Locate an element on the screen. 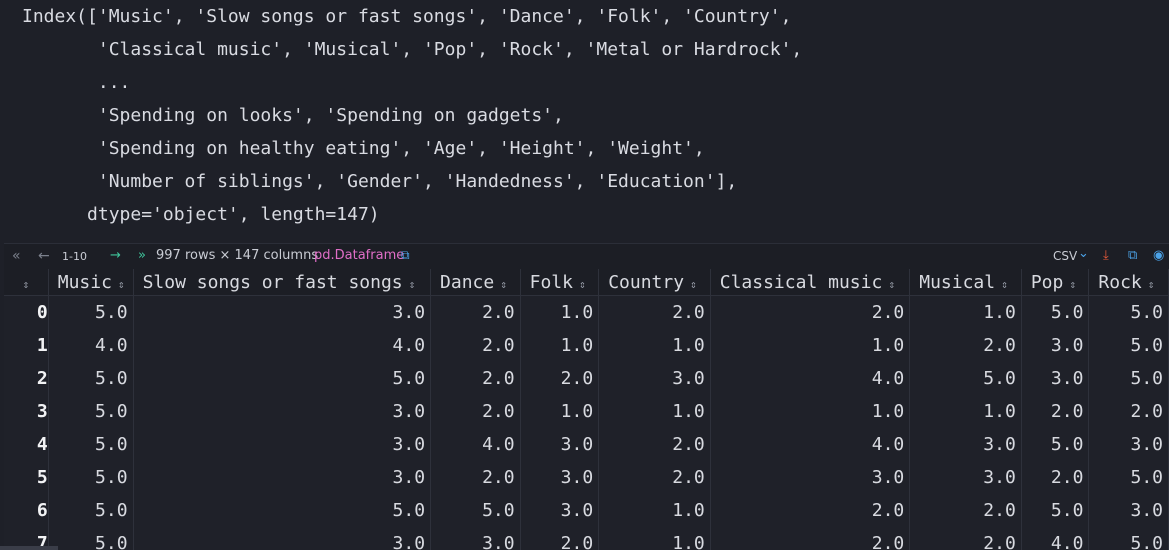 Image resolution: width=1169 pixels, height=550 pixels. table-row: 1 4.0 4.0 2.0 1.0 1.0 1.0 2.0 3.0 5.0 is located at coordinates (586, 345).